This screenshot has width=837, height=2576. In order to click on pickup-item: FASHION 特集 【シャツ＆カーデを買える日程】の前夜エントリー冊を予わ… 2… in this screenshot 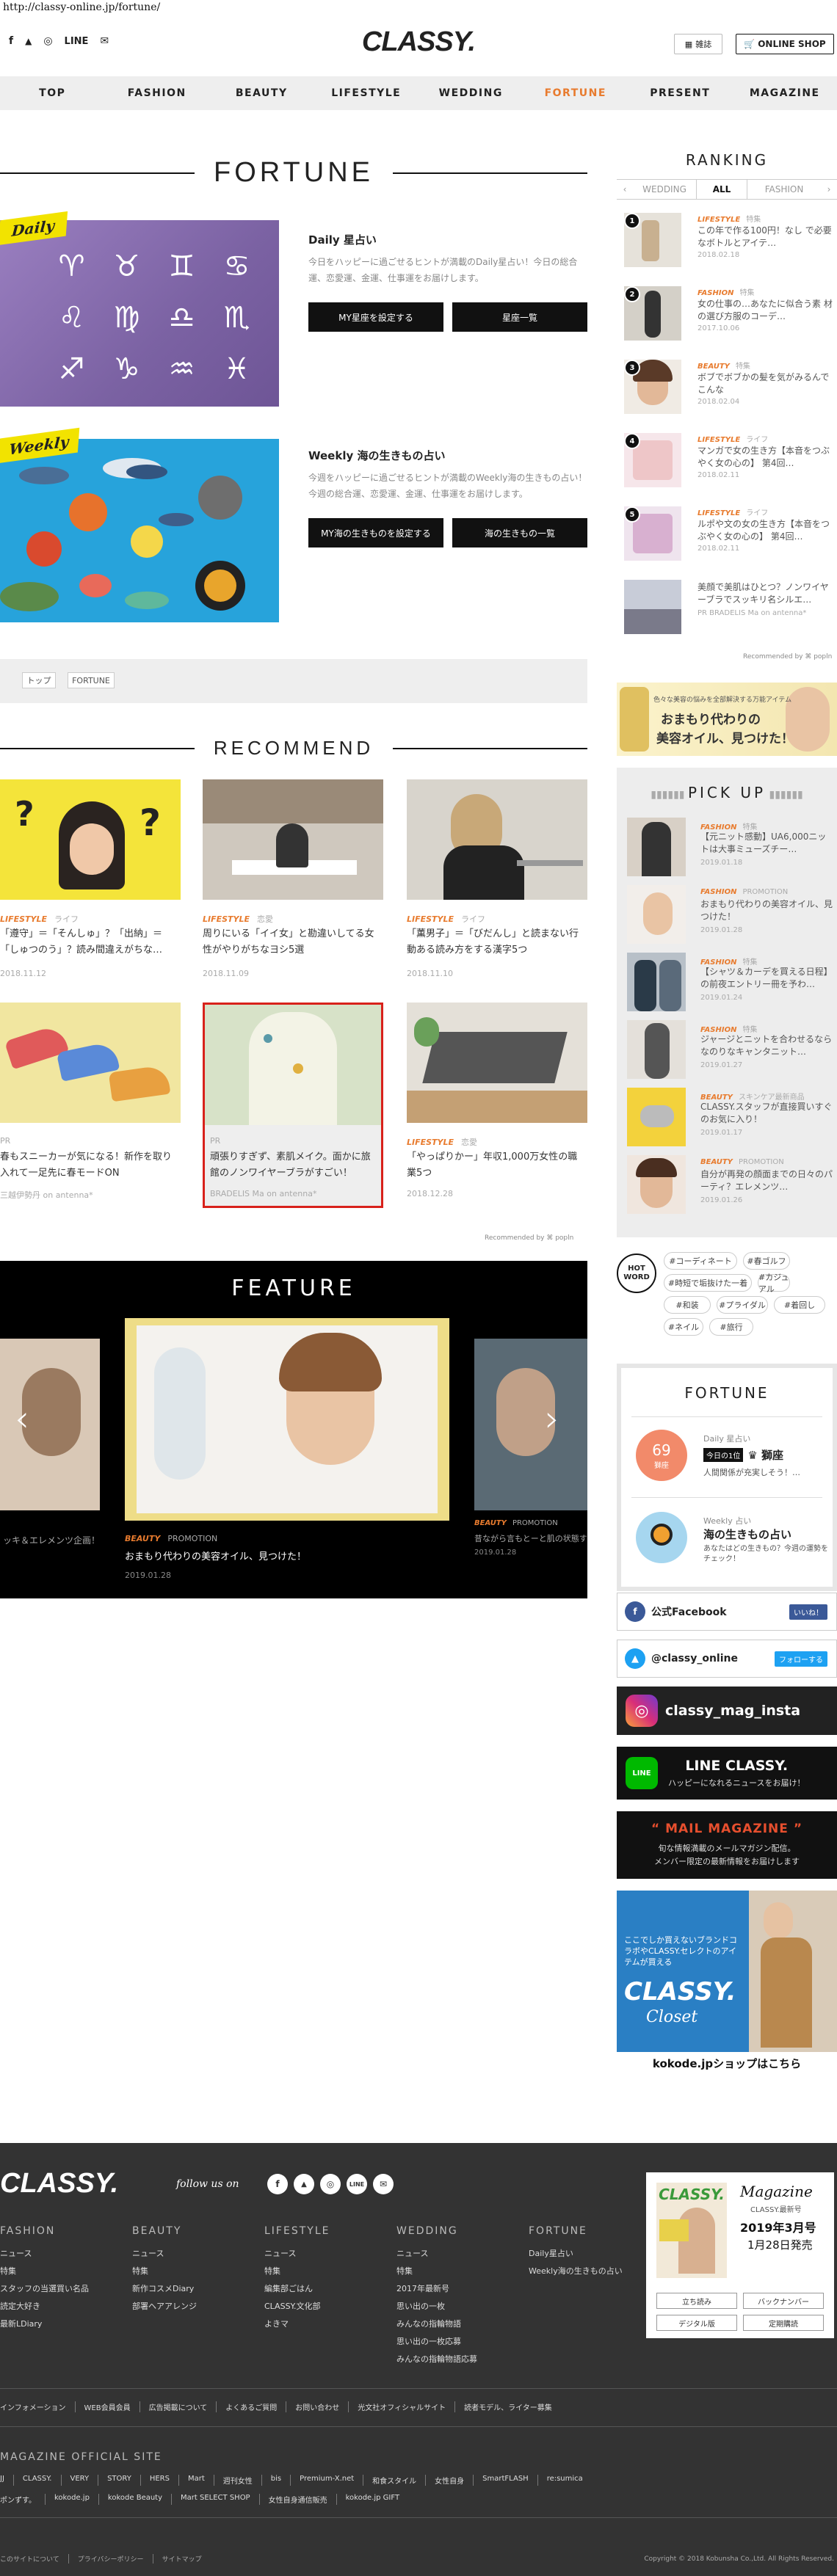, I will do `click(730, 982)`.